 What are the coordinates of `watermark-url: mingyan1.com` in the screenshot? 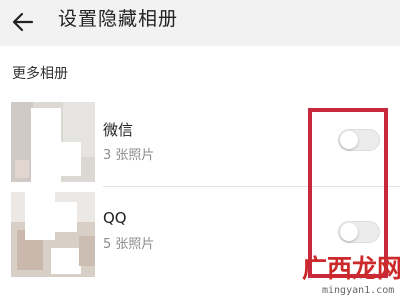 It's located at (358, 290).